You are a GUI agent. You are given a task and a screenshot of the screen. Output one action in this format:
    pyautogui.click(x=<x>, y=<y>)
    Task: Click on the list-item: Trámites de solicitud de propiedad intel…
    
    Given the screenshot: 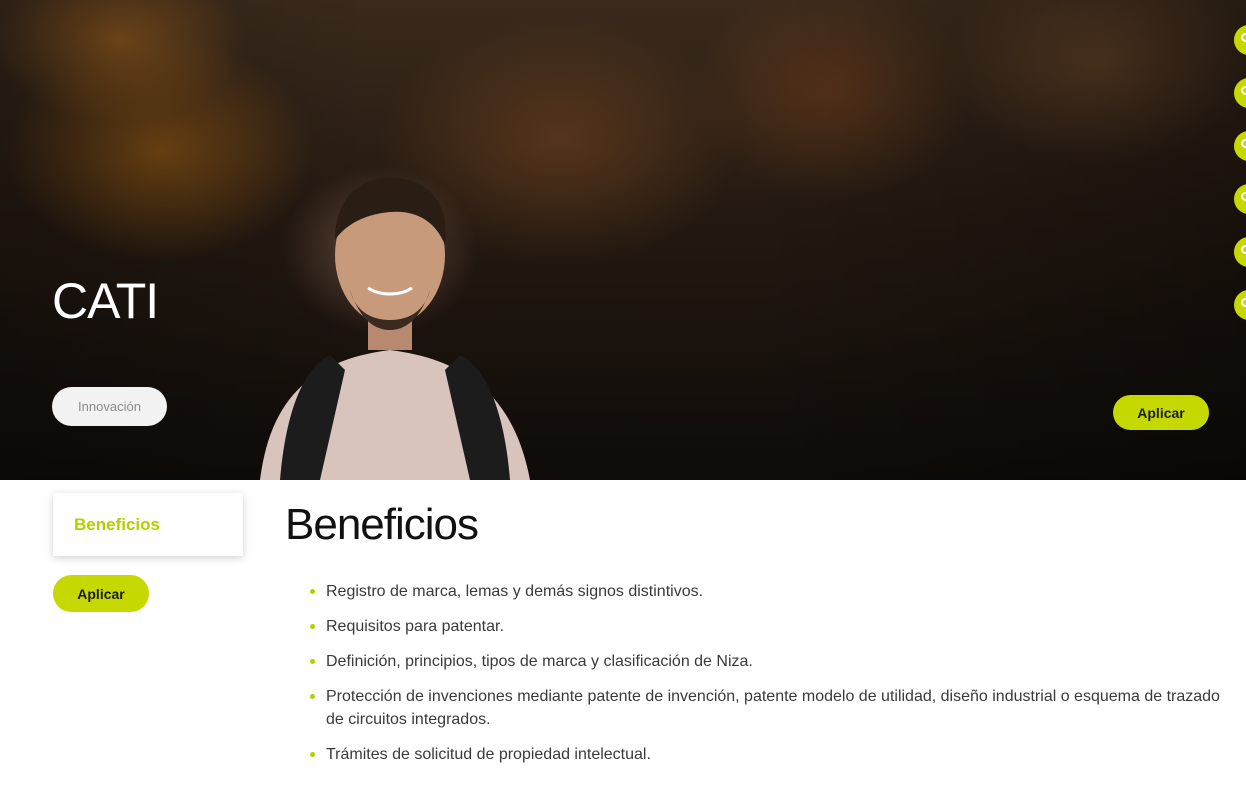 What is the action you would take?
    pyautogui.click(x=768, y=754)
    